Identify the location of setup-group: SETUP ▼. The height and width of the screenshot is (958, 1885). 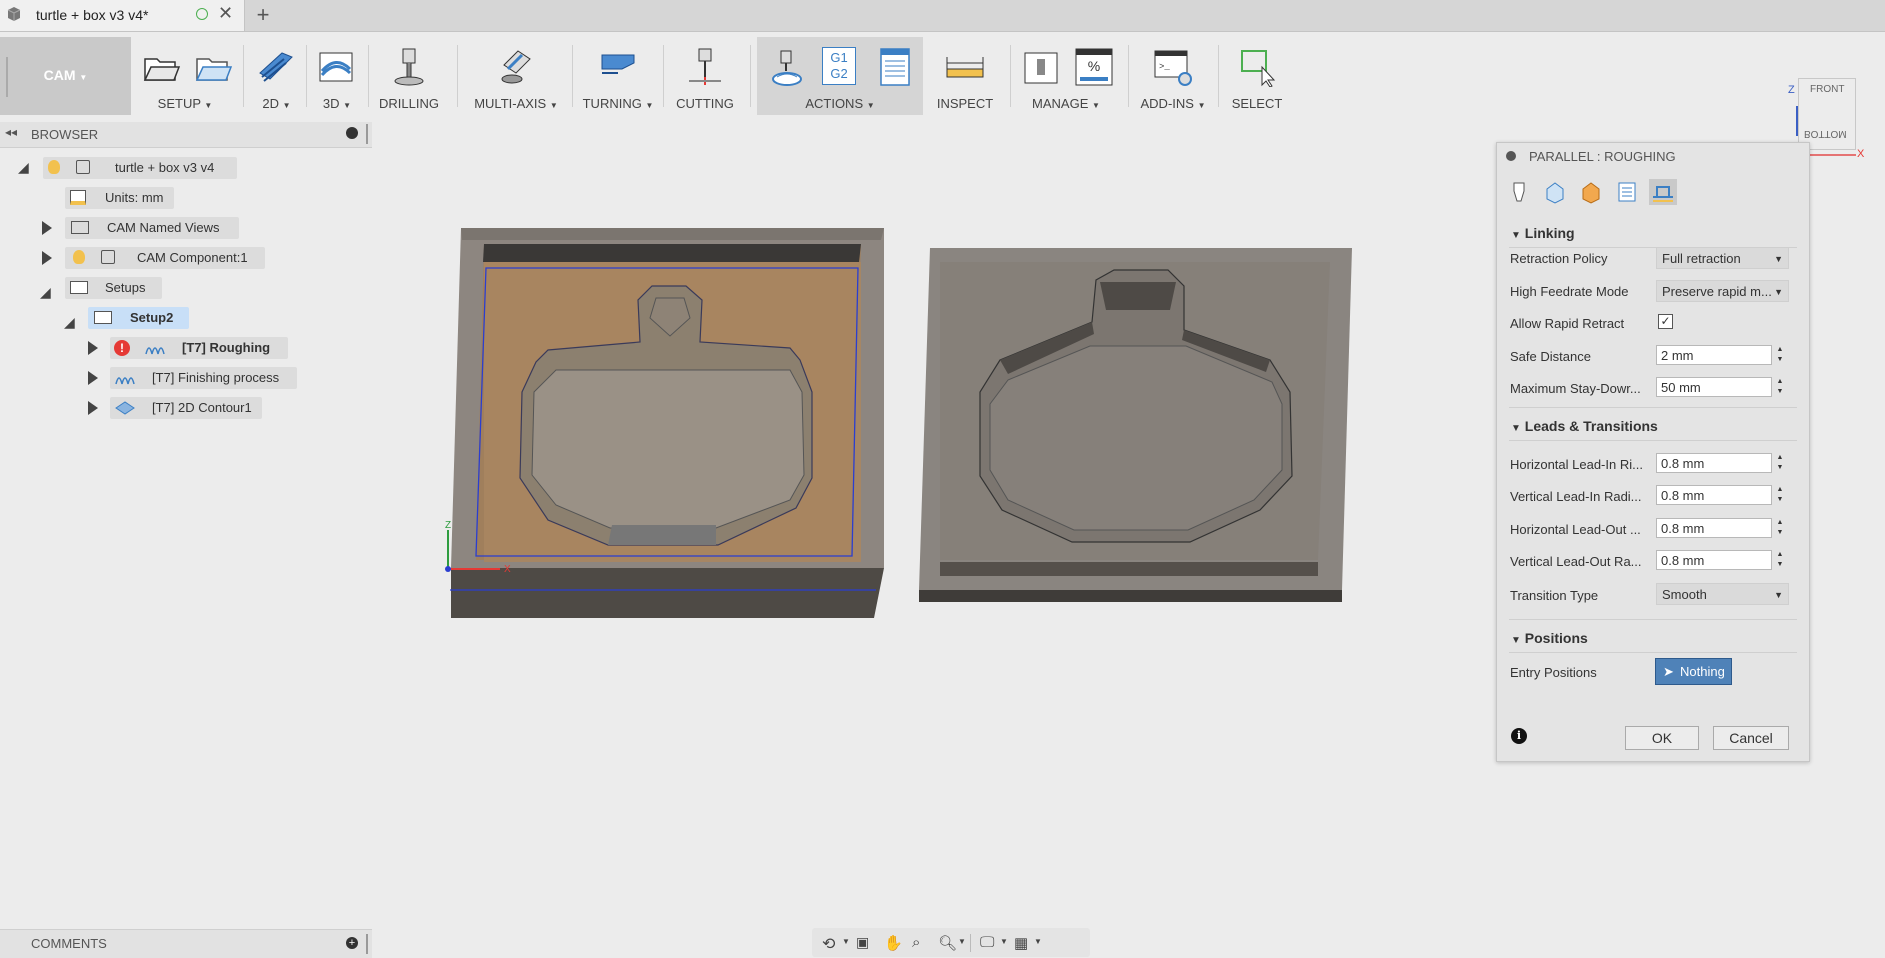
(185, 76).